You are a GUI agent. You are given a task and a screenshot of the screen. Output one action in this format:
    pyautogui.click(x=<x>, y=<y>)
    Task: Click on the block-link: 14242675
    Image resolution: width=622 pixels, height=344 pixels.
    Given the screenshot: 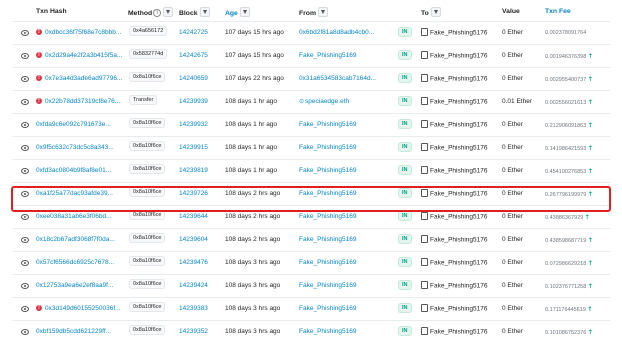 What is the action you would take?
    pyautogui.click(x=193, y=55)
    